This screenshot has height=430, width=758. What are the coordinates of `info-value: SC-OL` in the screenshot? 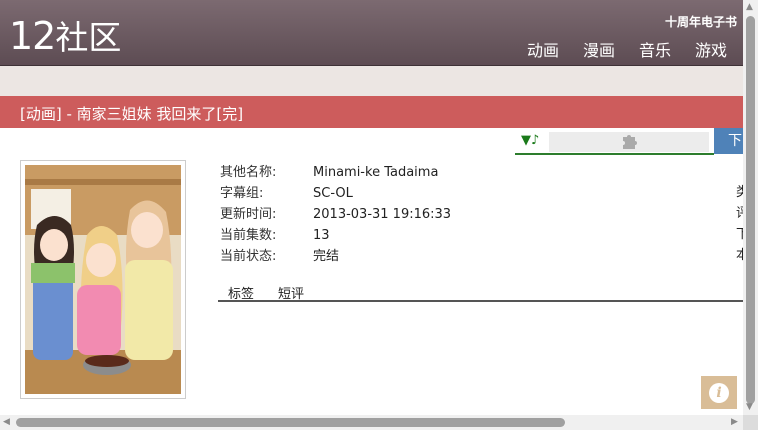 It's located at (333, 193).